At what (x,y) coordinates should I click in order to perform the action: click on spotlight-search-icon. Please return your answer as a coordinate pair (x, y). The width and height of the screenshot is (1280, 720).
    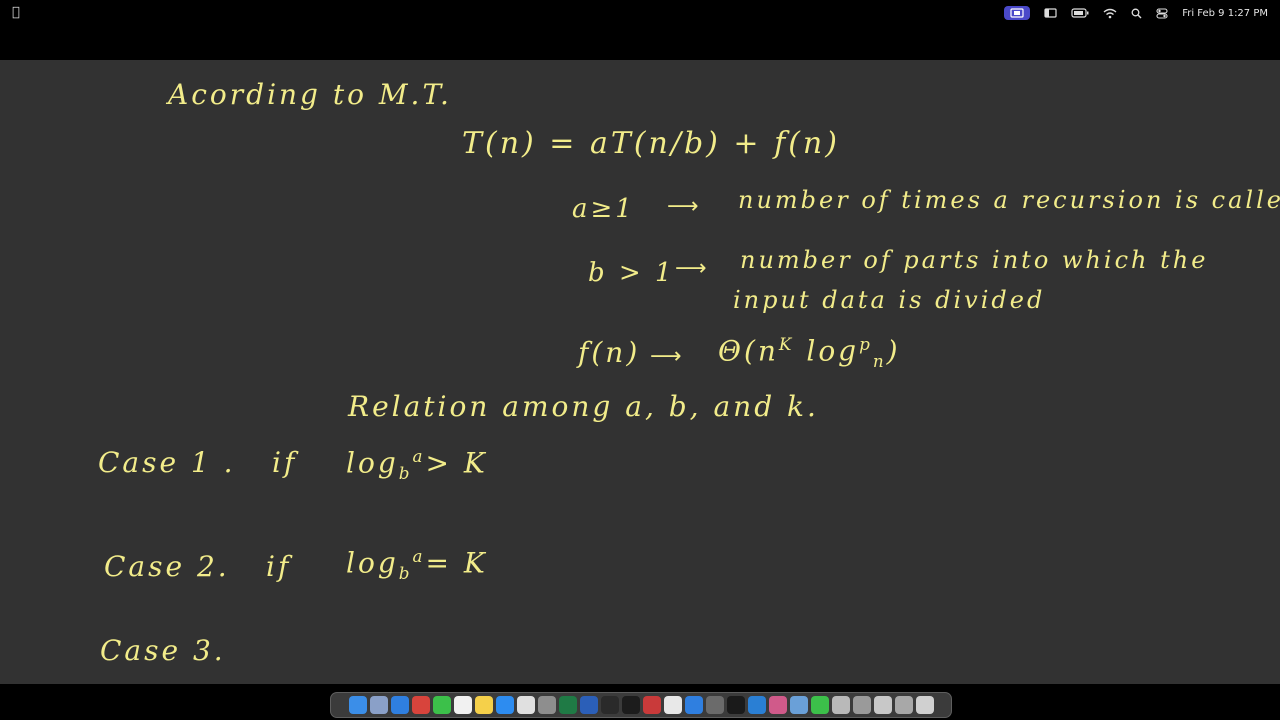
    Looking at the image, I should click on (1136, 13).